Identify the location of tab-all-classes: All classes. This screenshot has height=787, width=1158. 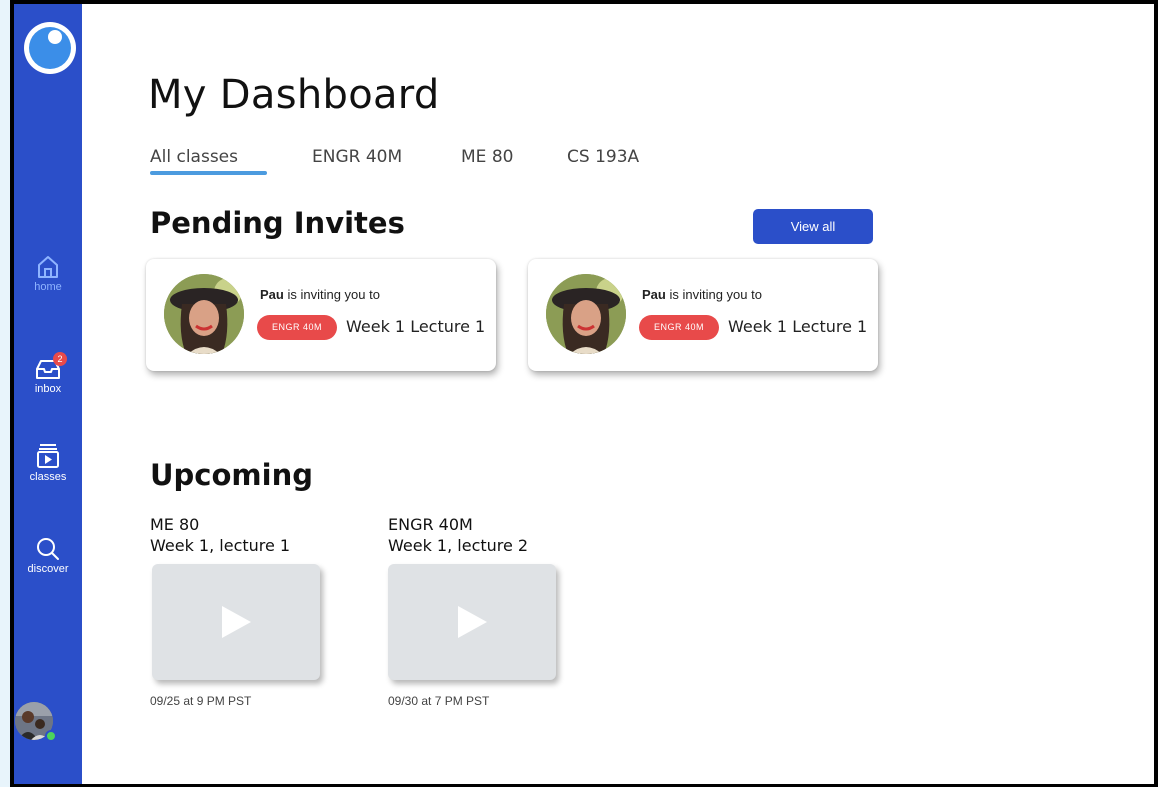
(194, 157).